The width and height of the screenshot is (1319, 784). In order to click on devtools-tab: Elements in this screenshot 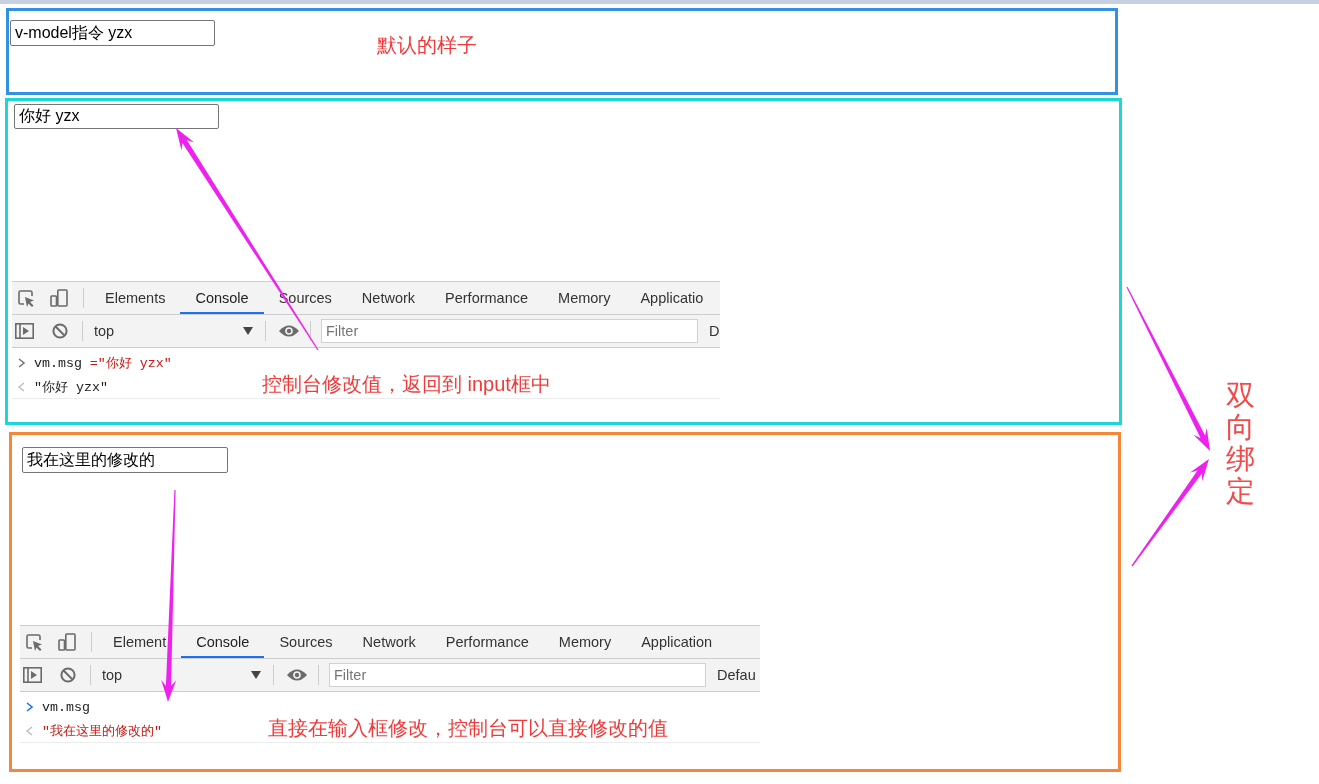, I will do `click(135, 298)`.